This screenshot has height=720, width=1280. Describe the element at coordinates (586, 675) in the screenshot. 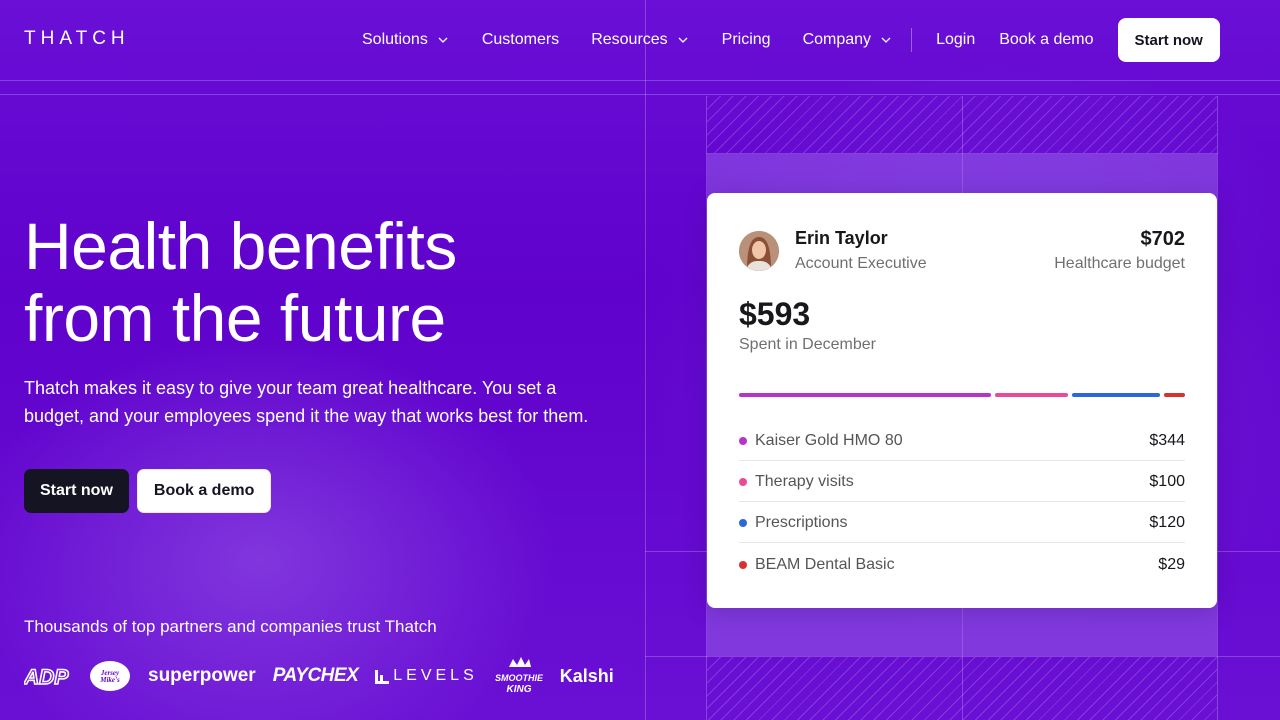

I see `kalshi-logo: Kalshi` at that location.